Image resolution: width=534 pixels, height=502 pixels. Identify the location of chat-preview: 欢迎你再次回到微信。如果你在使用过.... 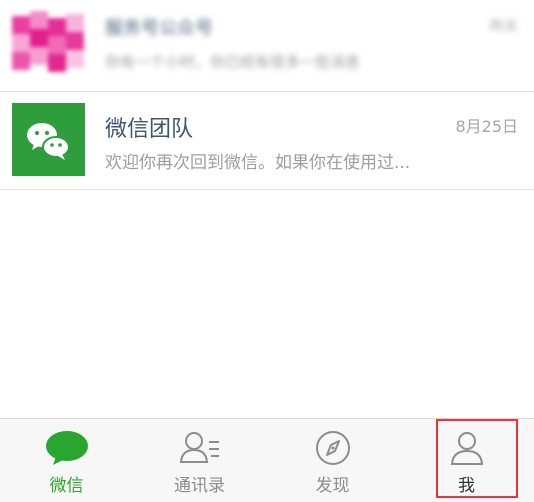
(258, 163).